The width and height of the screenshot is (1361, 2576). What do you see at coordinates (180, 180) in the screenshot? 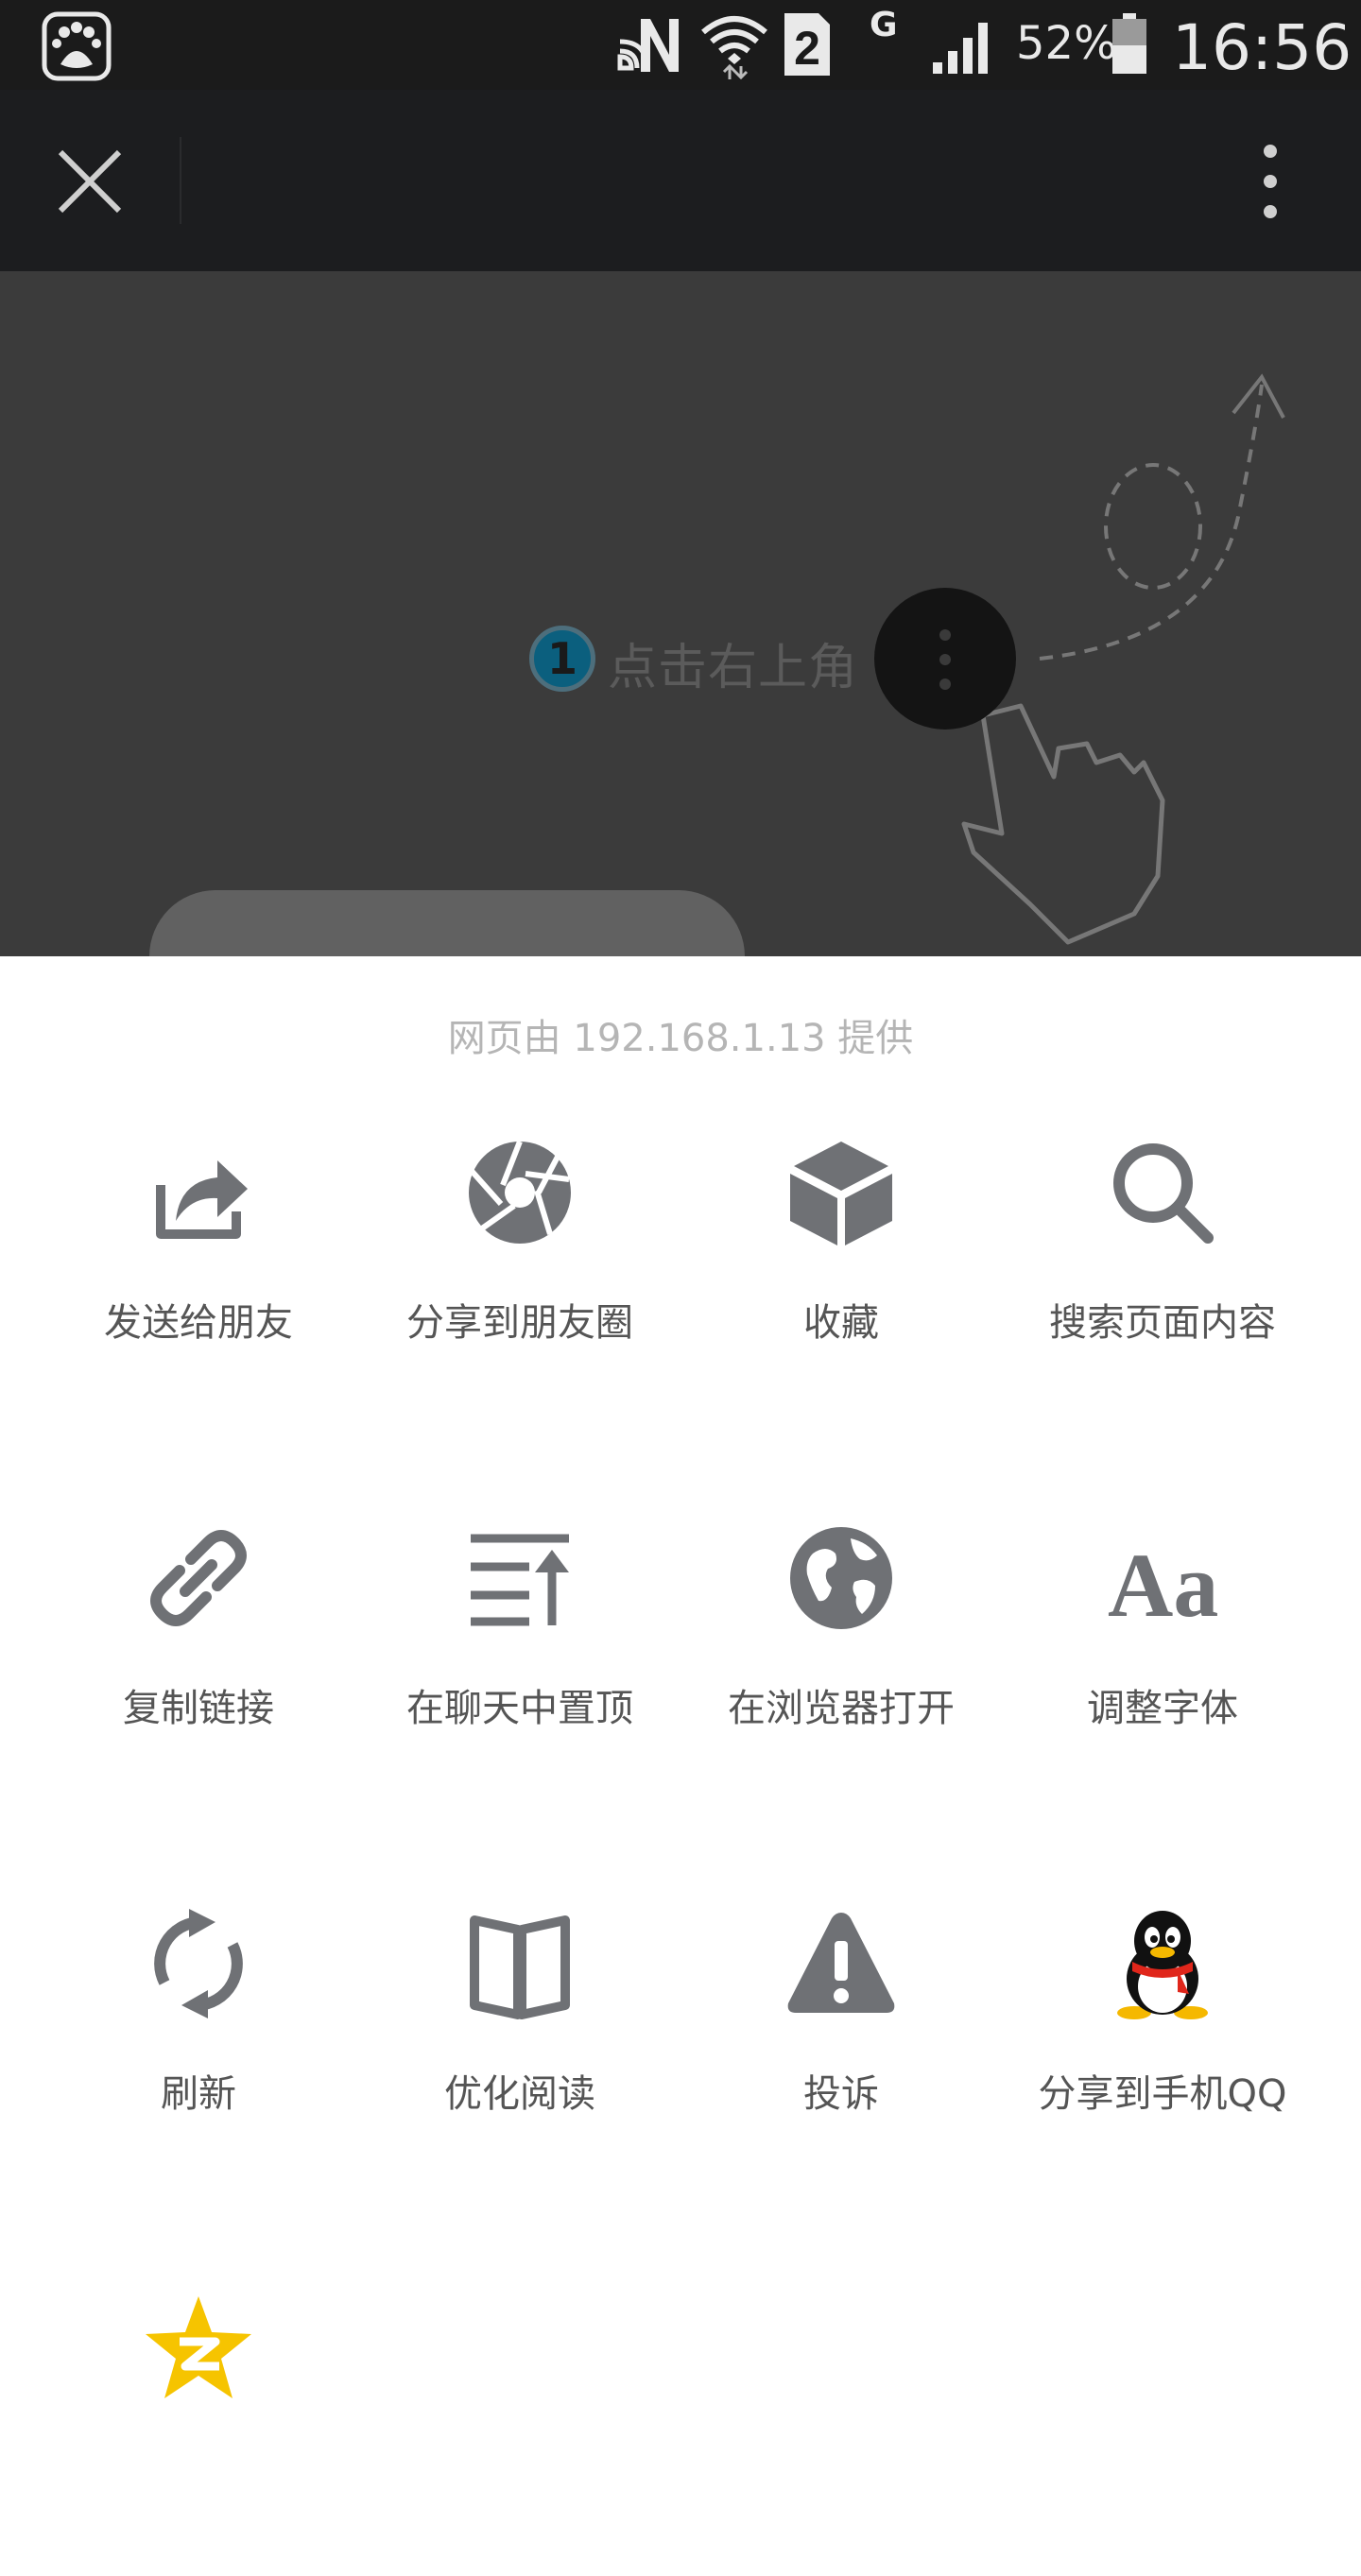
I see `toolbar-divider` at bounding box center [180, 180].